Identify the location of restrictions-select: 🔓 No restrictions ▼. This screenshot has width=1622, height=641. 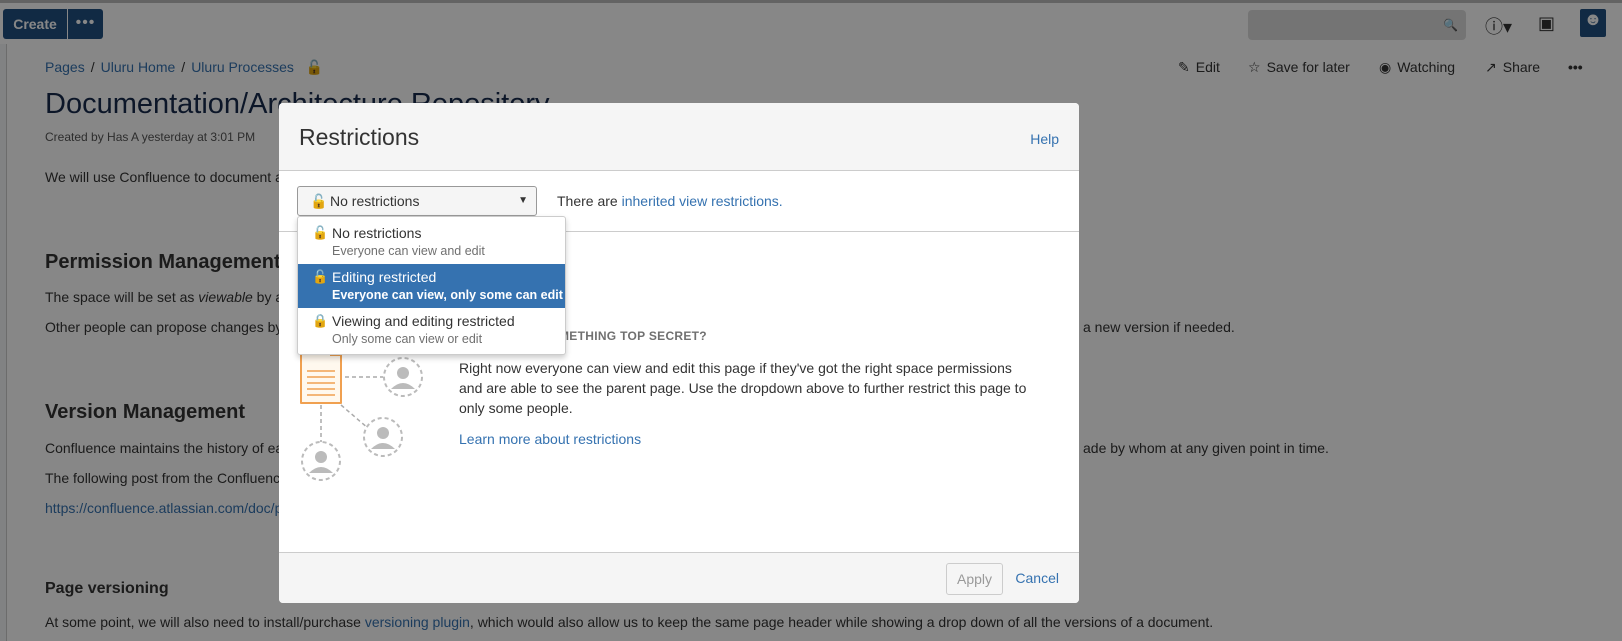
(417, 201).